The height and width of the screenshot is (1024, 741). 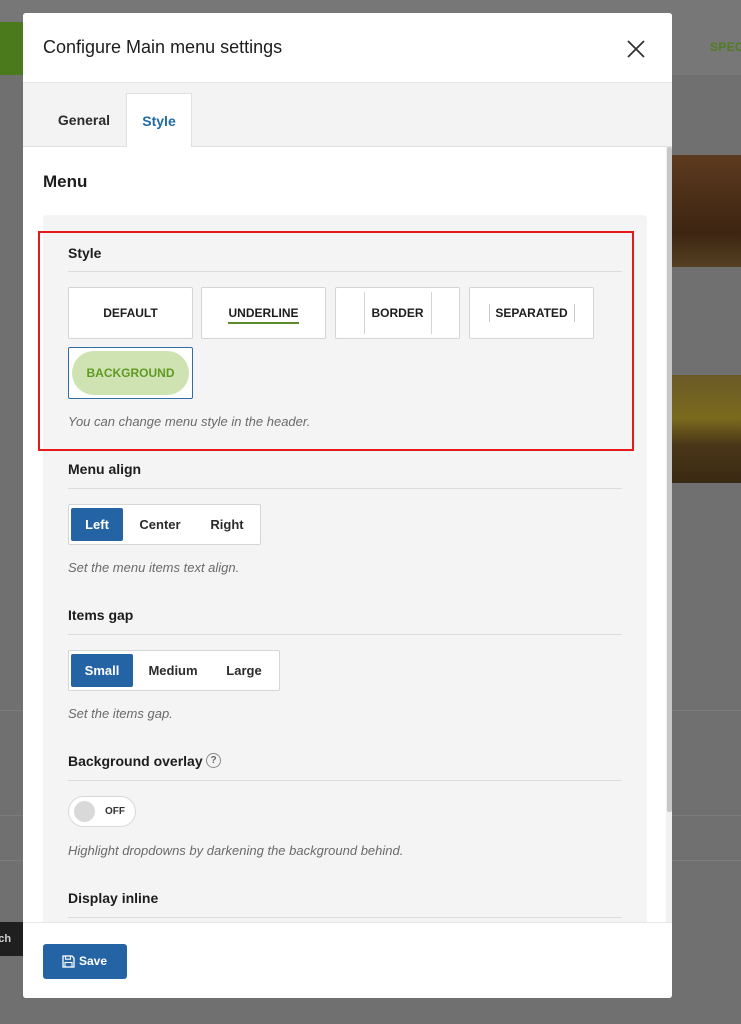 What do you see at coordinates (347, 115) in the screenshot?
I see `tab-bar: General Style` at bounding box center [347, 115].